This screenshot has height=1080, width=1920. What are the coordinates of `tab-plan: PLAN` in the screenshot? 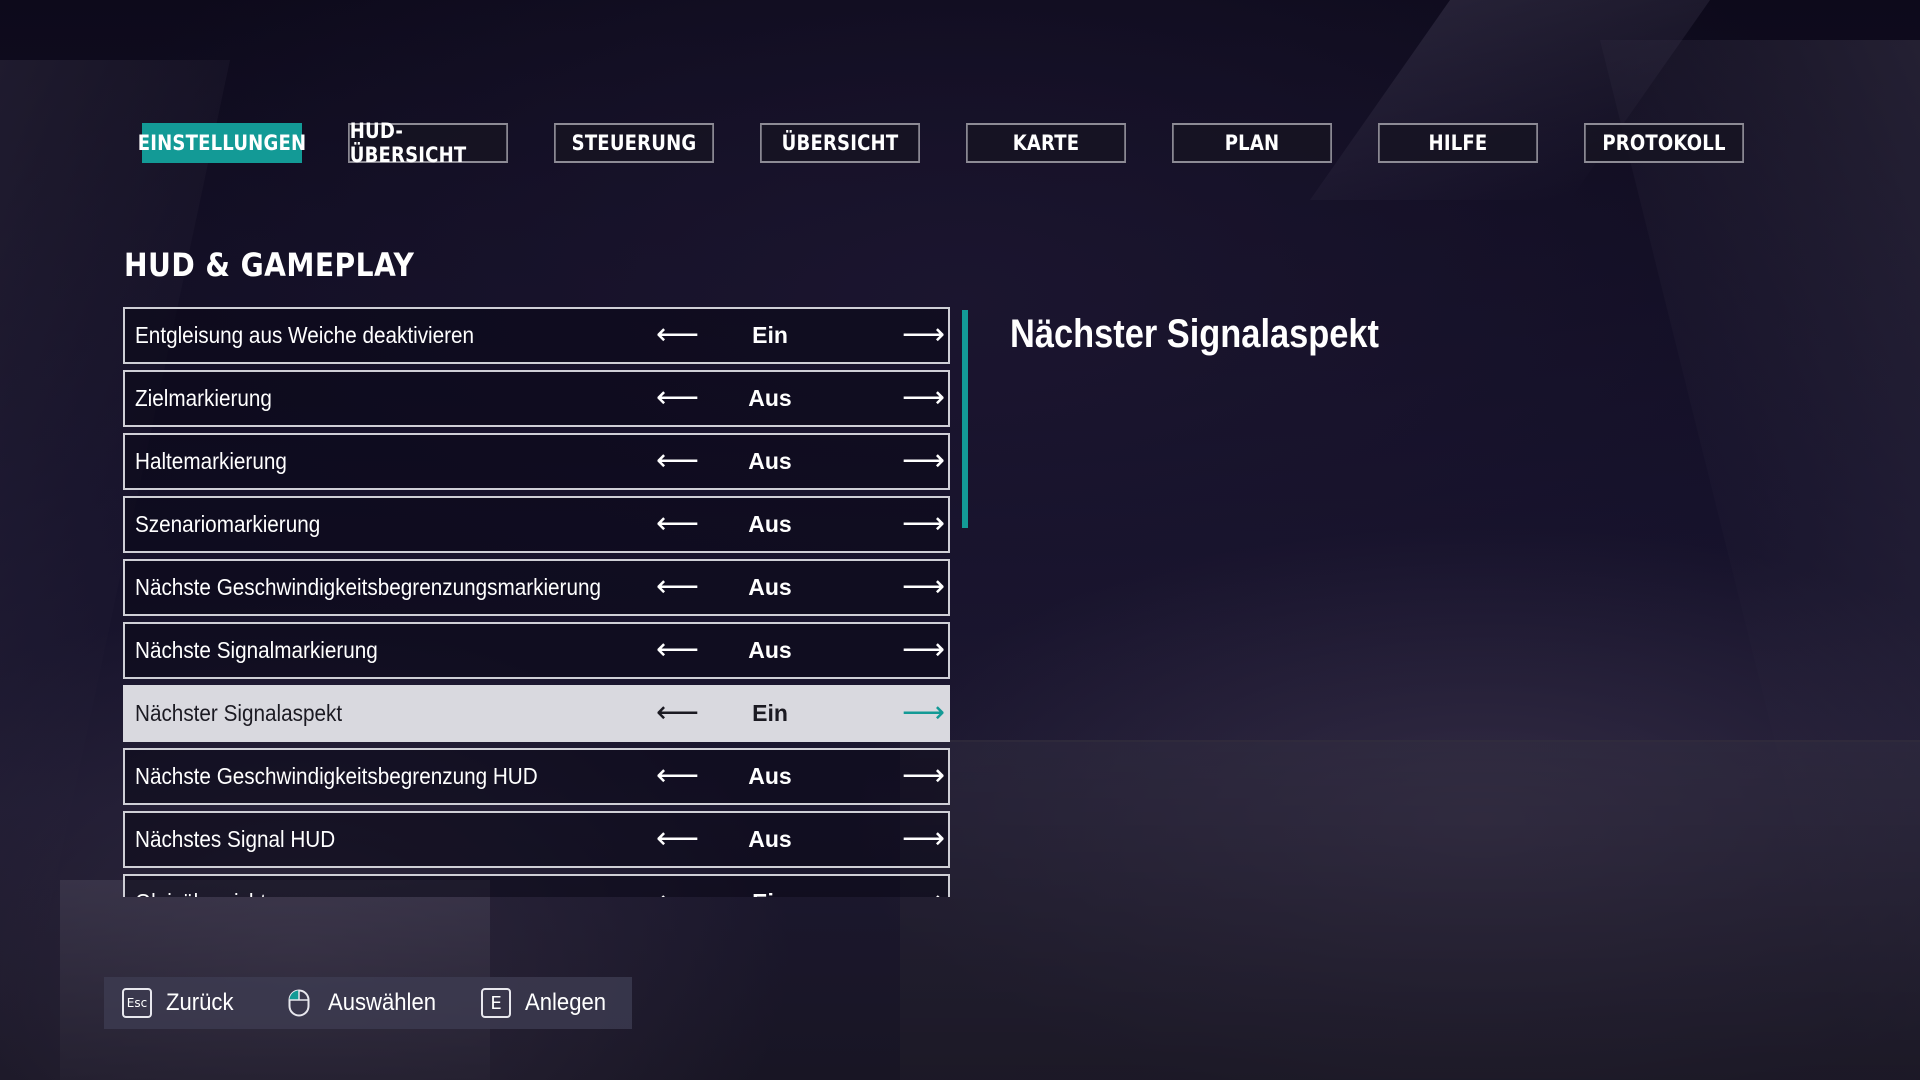 It's located at (1252, 143).